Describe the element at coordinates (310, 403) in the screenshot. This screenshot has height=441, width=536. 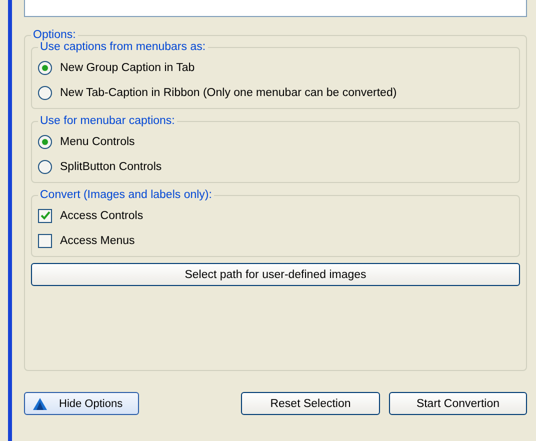
I see `reset-selection-button: Reset Selection` at that location.